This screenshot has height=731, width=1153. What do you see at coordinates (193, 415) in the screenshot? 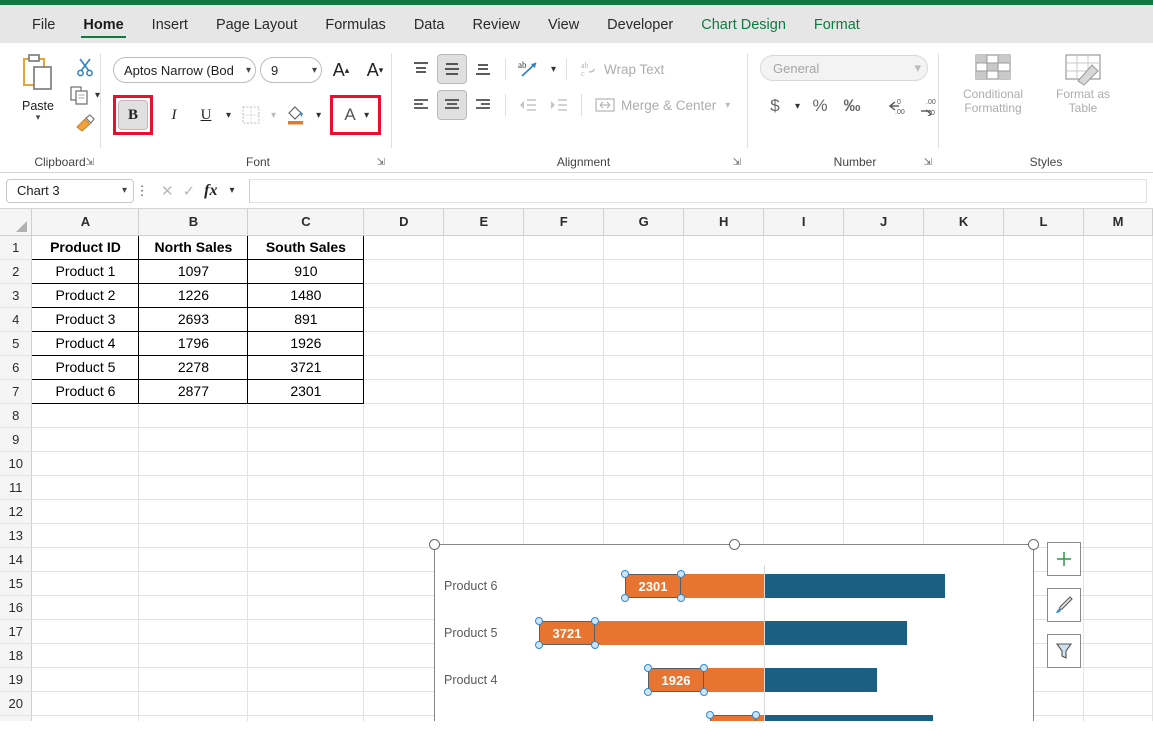
I see `cell-b8` at bounding box center [193, 415].